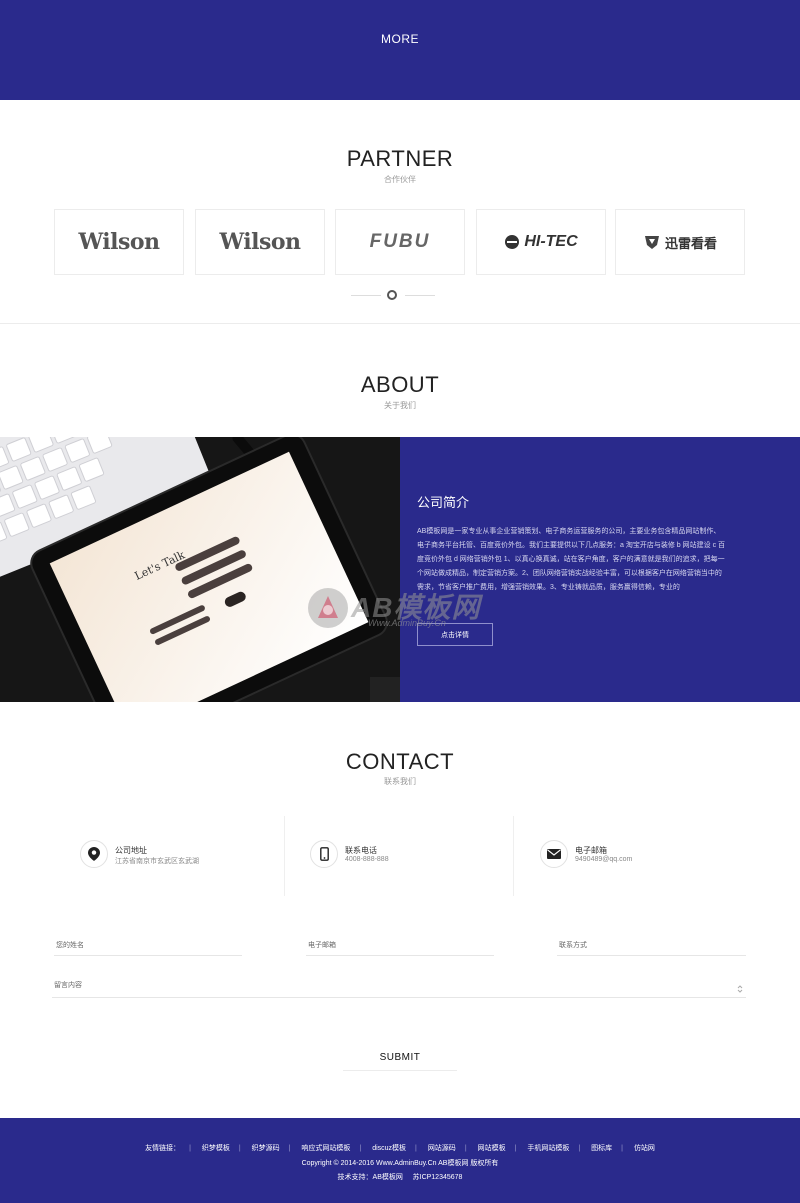  I want to click on footer-link: 织梦模板, so click(216, 1148).